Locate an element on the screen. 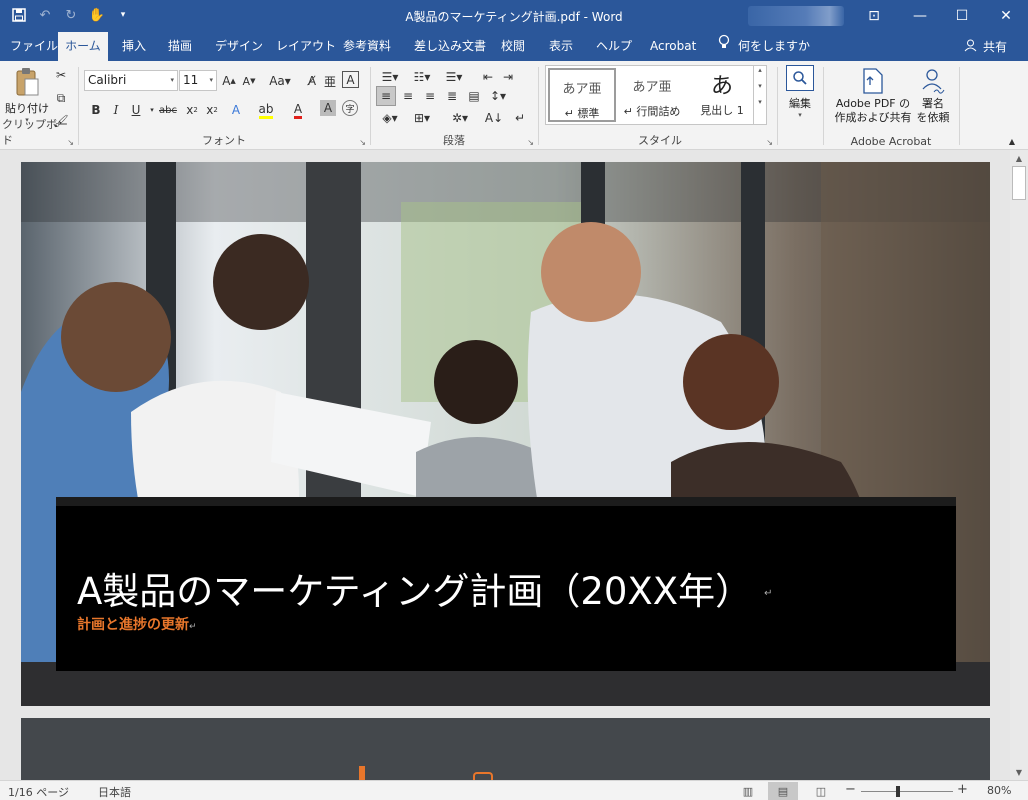 Image resolution: width=1028 pixels, height=800 pixels. italic-icon: I is located at coordinates (116, 110).